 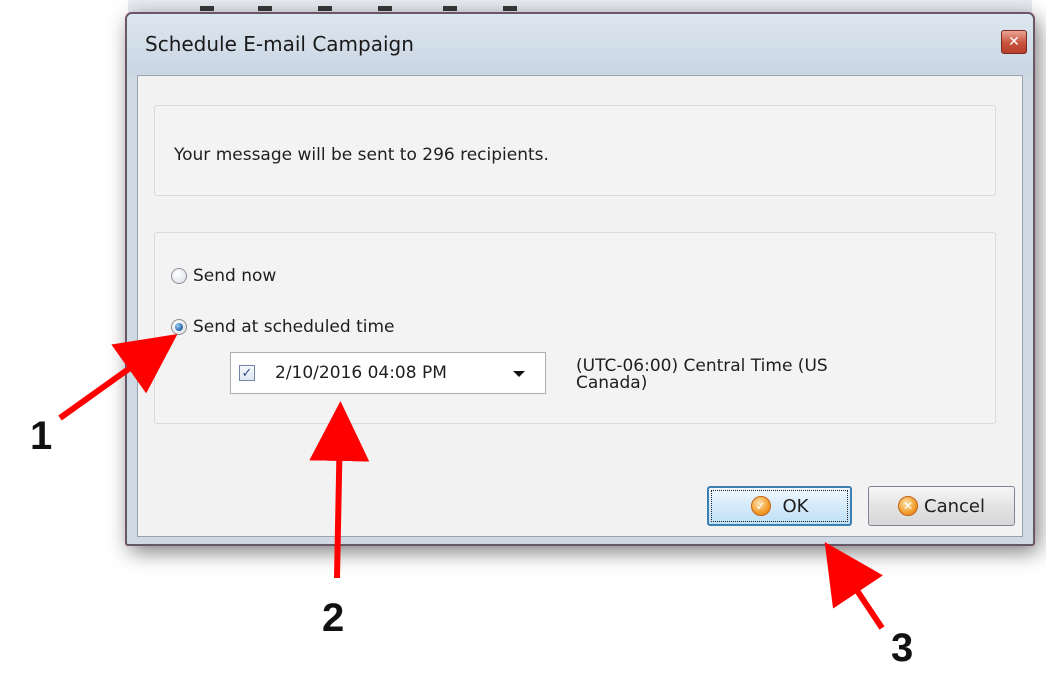 I want to click on annotation-label-2: 2, so click(x=333, y=618).